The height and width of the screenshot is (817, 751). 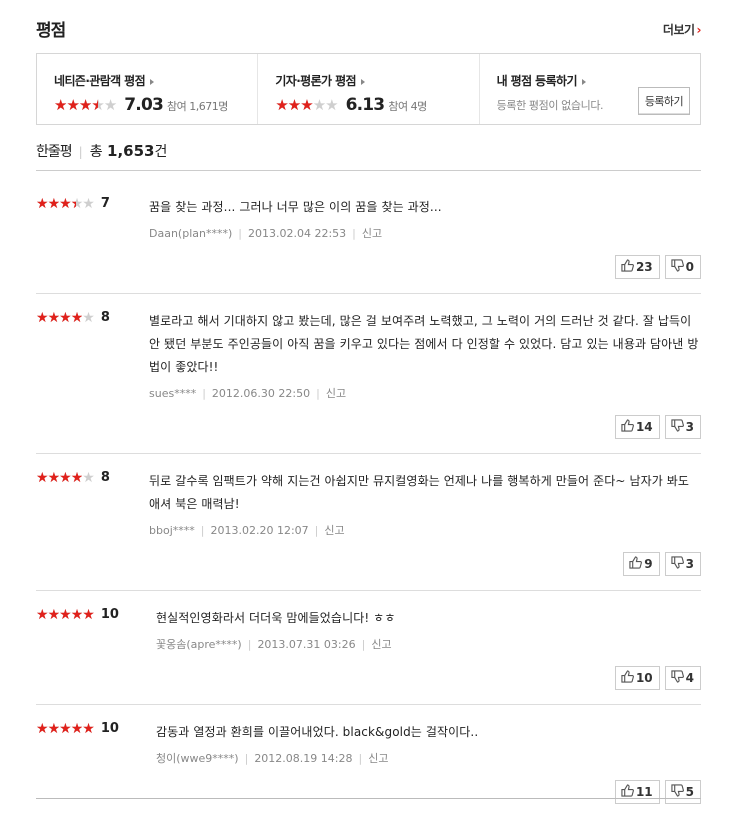 What do you see at coordinates (197, 758) in the screenshot?
I see `review-user: 청이(wwe9****)` at bounding box center [197, 758].